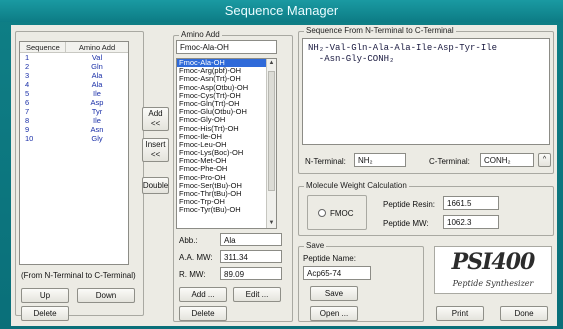 Image resolution: width=563 pixels, height=329 pixels. Describe the element at coordinates (203, 313) in the screenshot. I see `delete-amino-button: Delete` at that location.